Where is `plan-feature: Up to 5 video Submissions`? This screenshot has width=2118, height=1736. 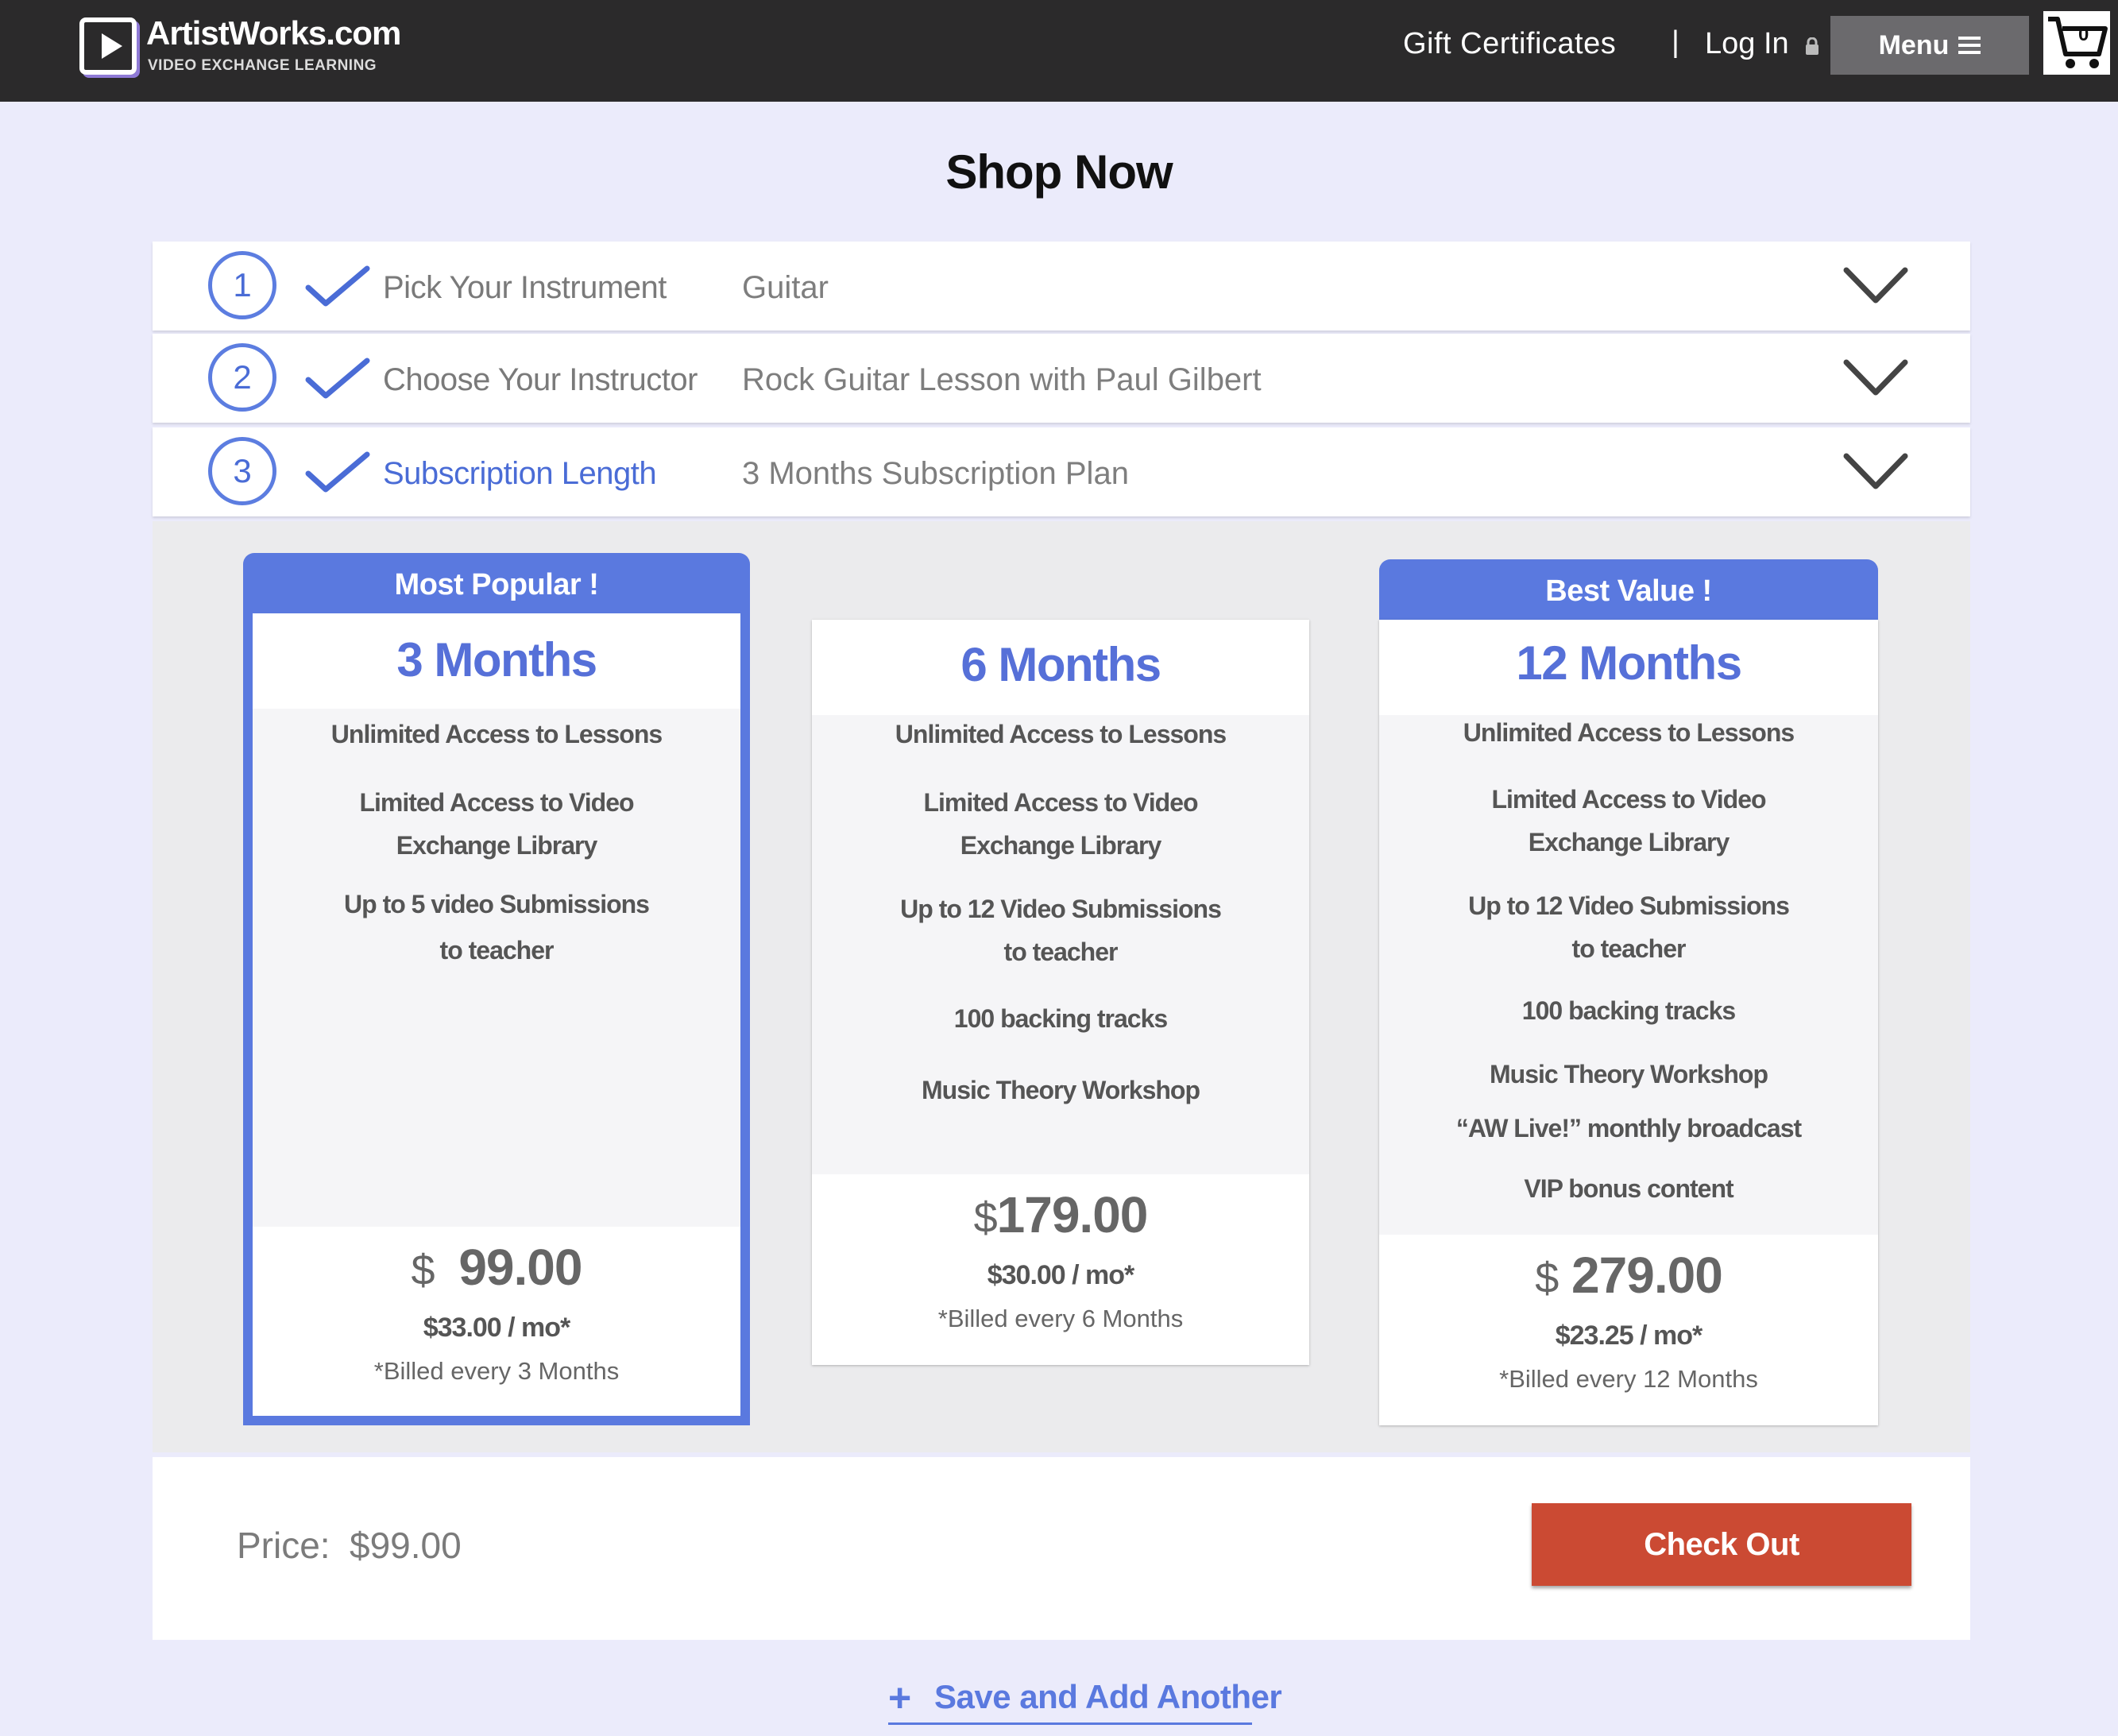 plan-feature: Up to 5 video Submissions is located at coordinates (497, 904).